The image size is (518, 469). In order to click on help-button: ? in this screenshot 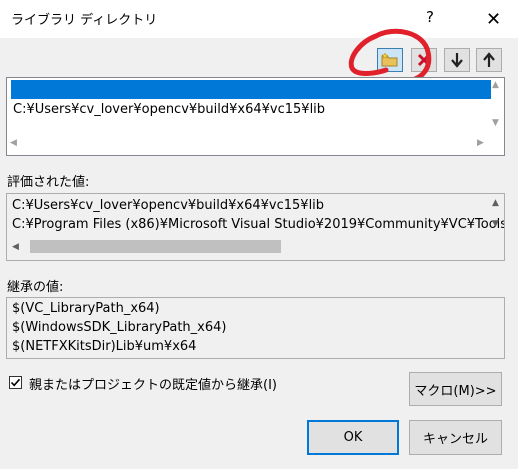, I will do `click(430, 17)`.